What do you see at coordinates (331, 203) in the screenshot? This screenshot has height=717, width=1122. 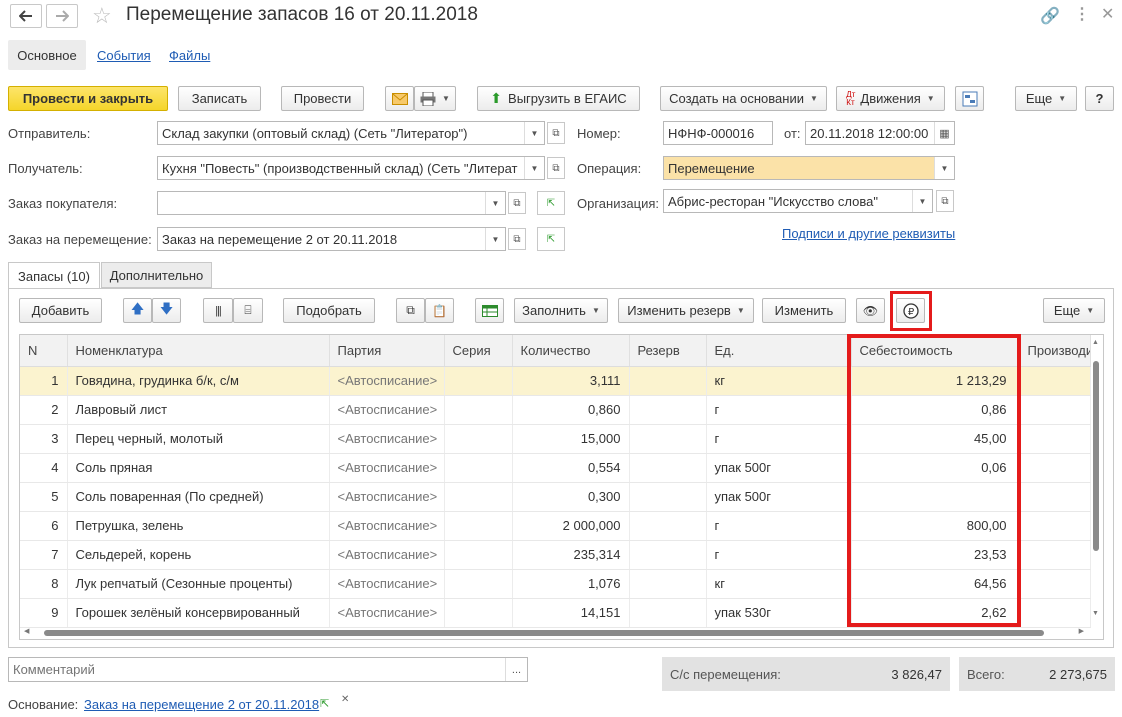 I see `customer-order-field: ▼` at bounding box center [331, 203].